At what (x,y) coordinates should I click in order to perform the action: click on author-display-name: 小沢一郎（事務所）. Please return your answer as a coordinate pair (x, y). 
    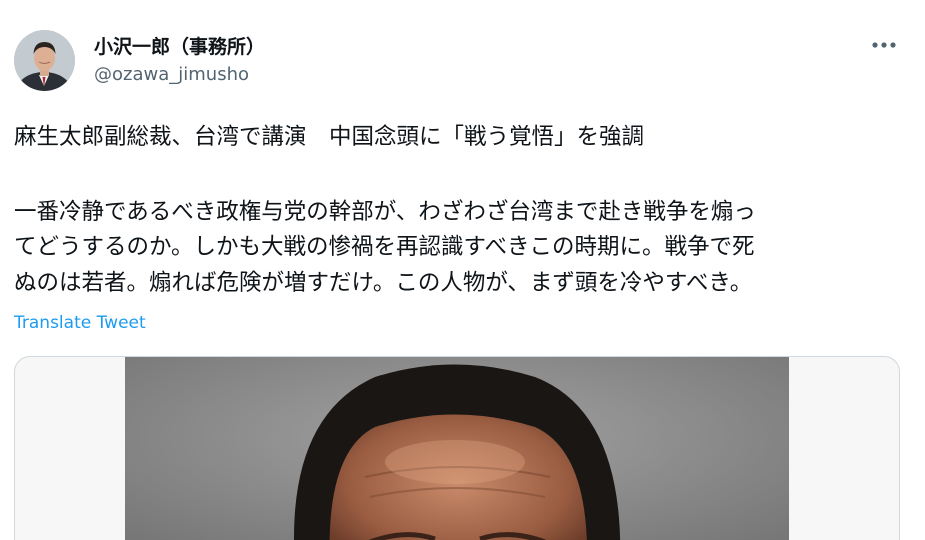
    Looking at the image, I should click on (179, 45).